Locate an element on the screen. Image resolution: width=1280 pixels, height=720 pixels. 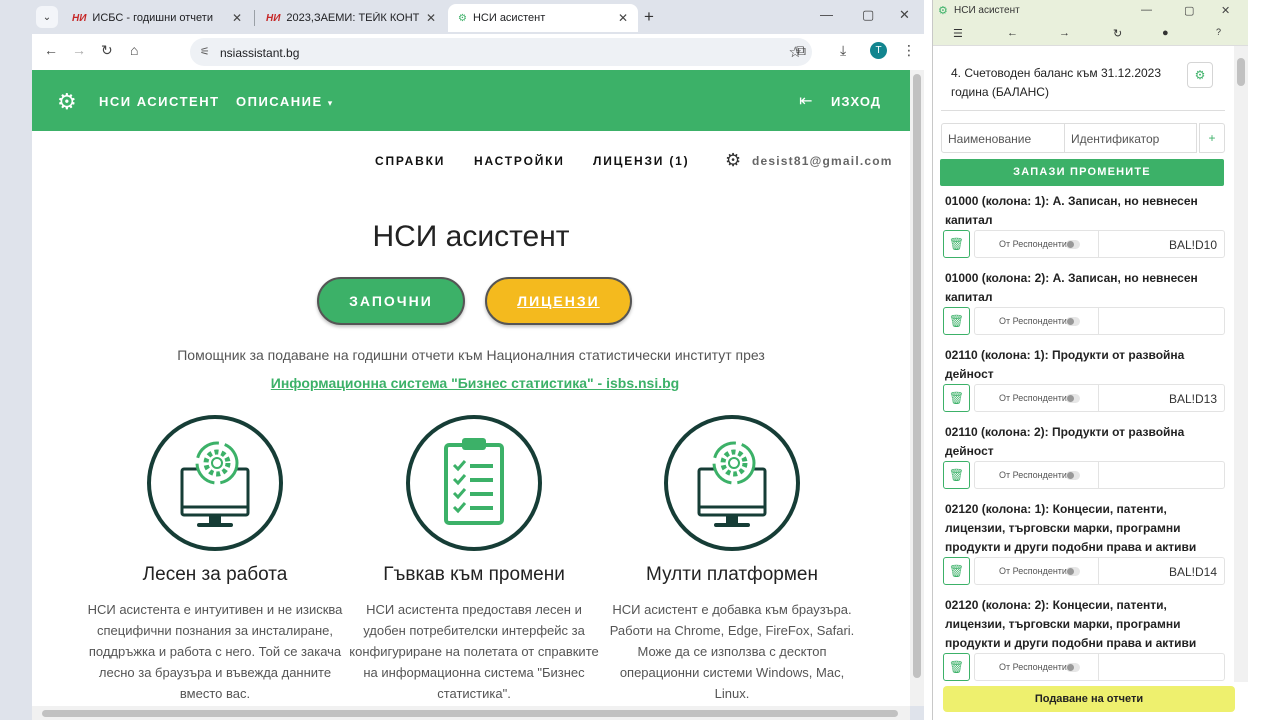
field-mapping-control: От Респонденти BAL!D10 is located at coordinates (1099, 244).